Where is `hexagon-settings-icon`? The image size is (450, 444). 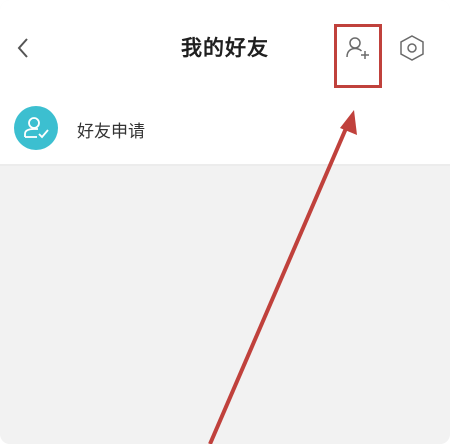 hexagon-settings-icon is located at coordinates (412, 48).